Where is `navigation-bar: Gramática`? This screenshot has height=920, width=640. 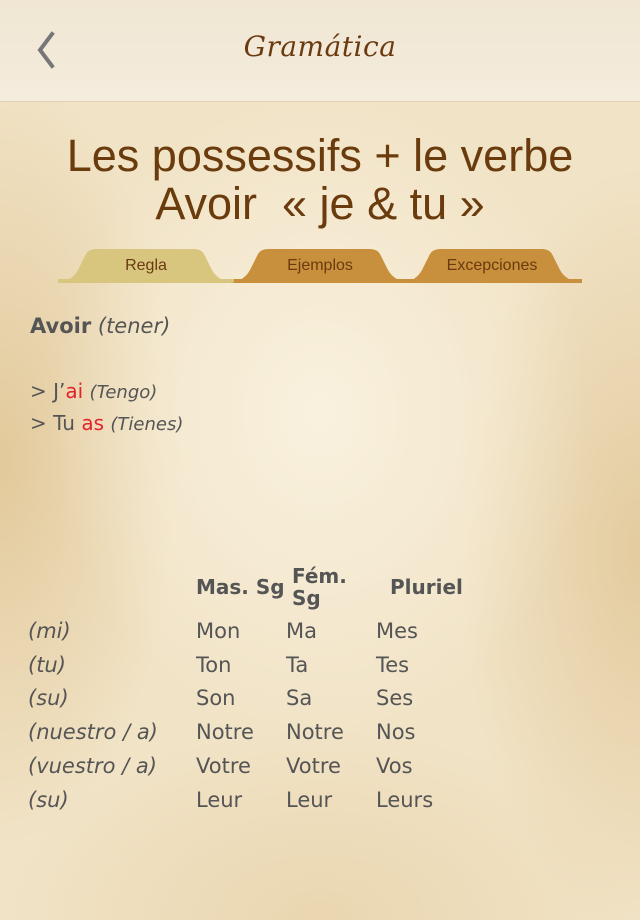
navigation-bar: Gramática is located at coordinates (320, 51).